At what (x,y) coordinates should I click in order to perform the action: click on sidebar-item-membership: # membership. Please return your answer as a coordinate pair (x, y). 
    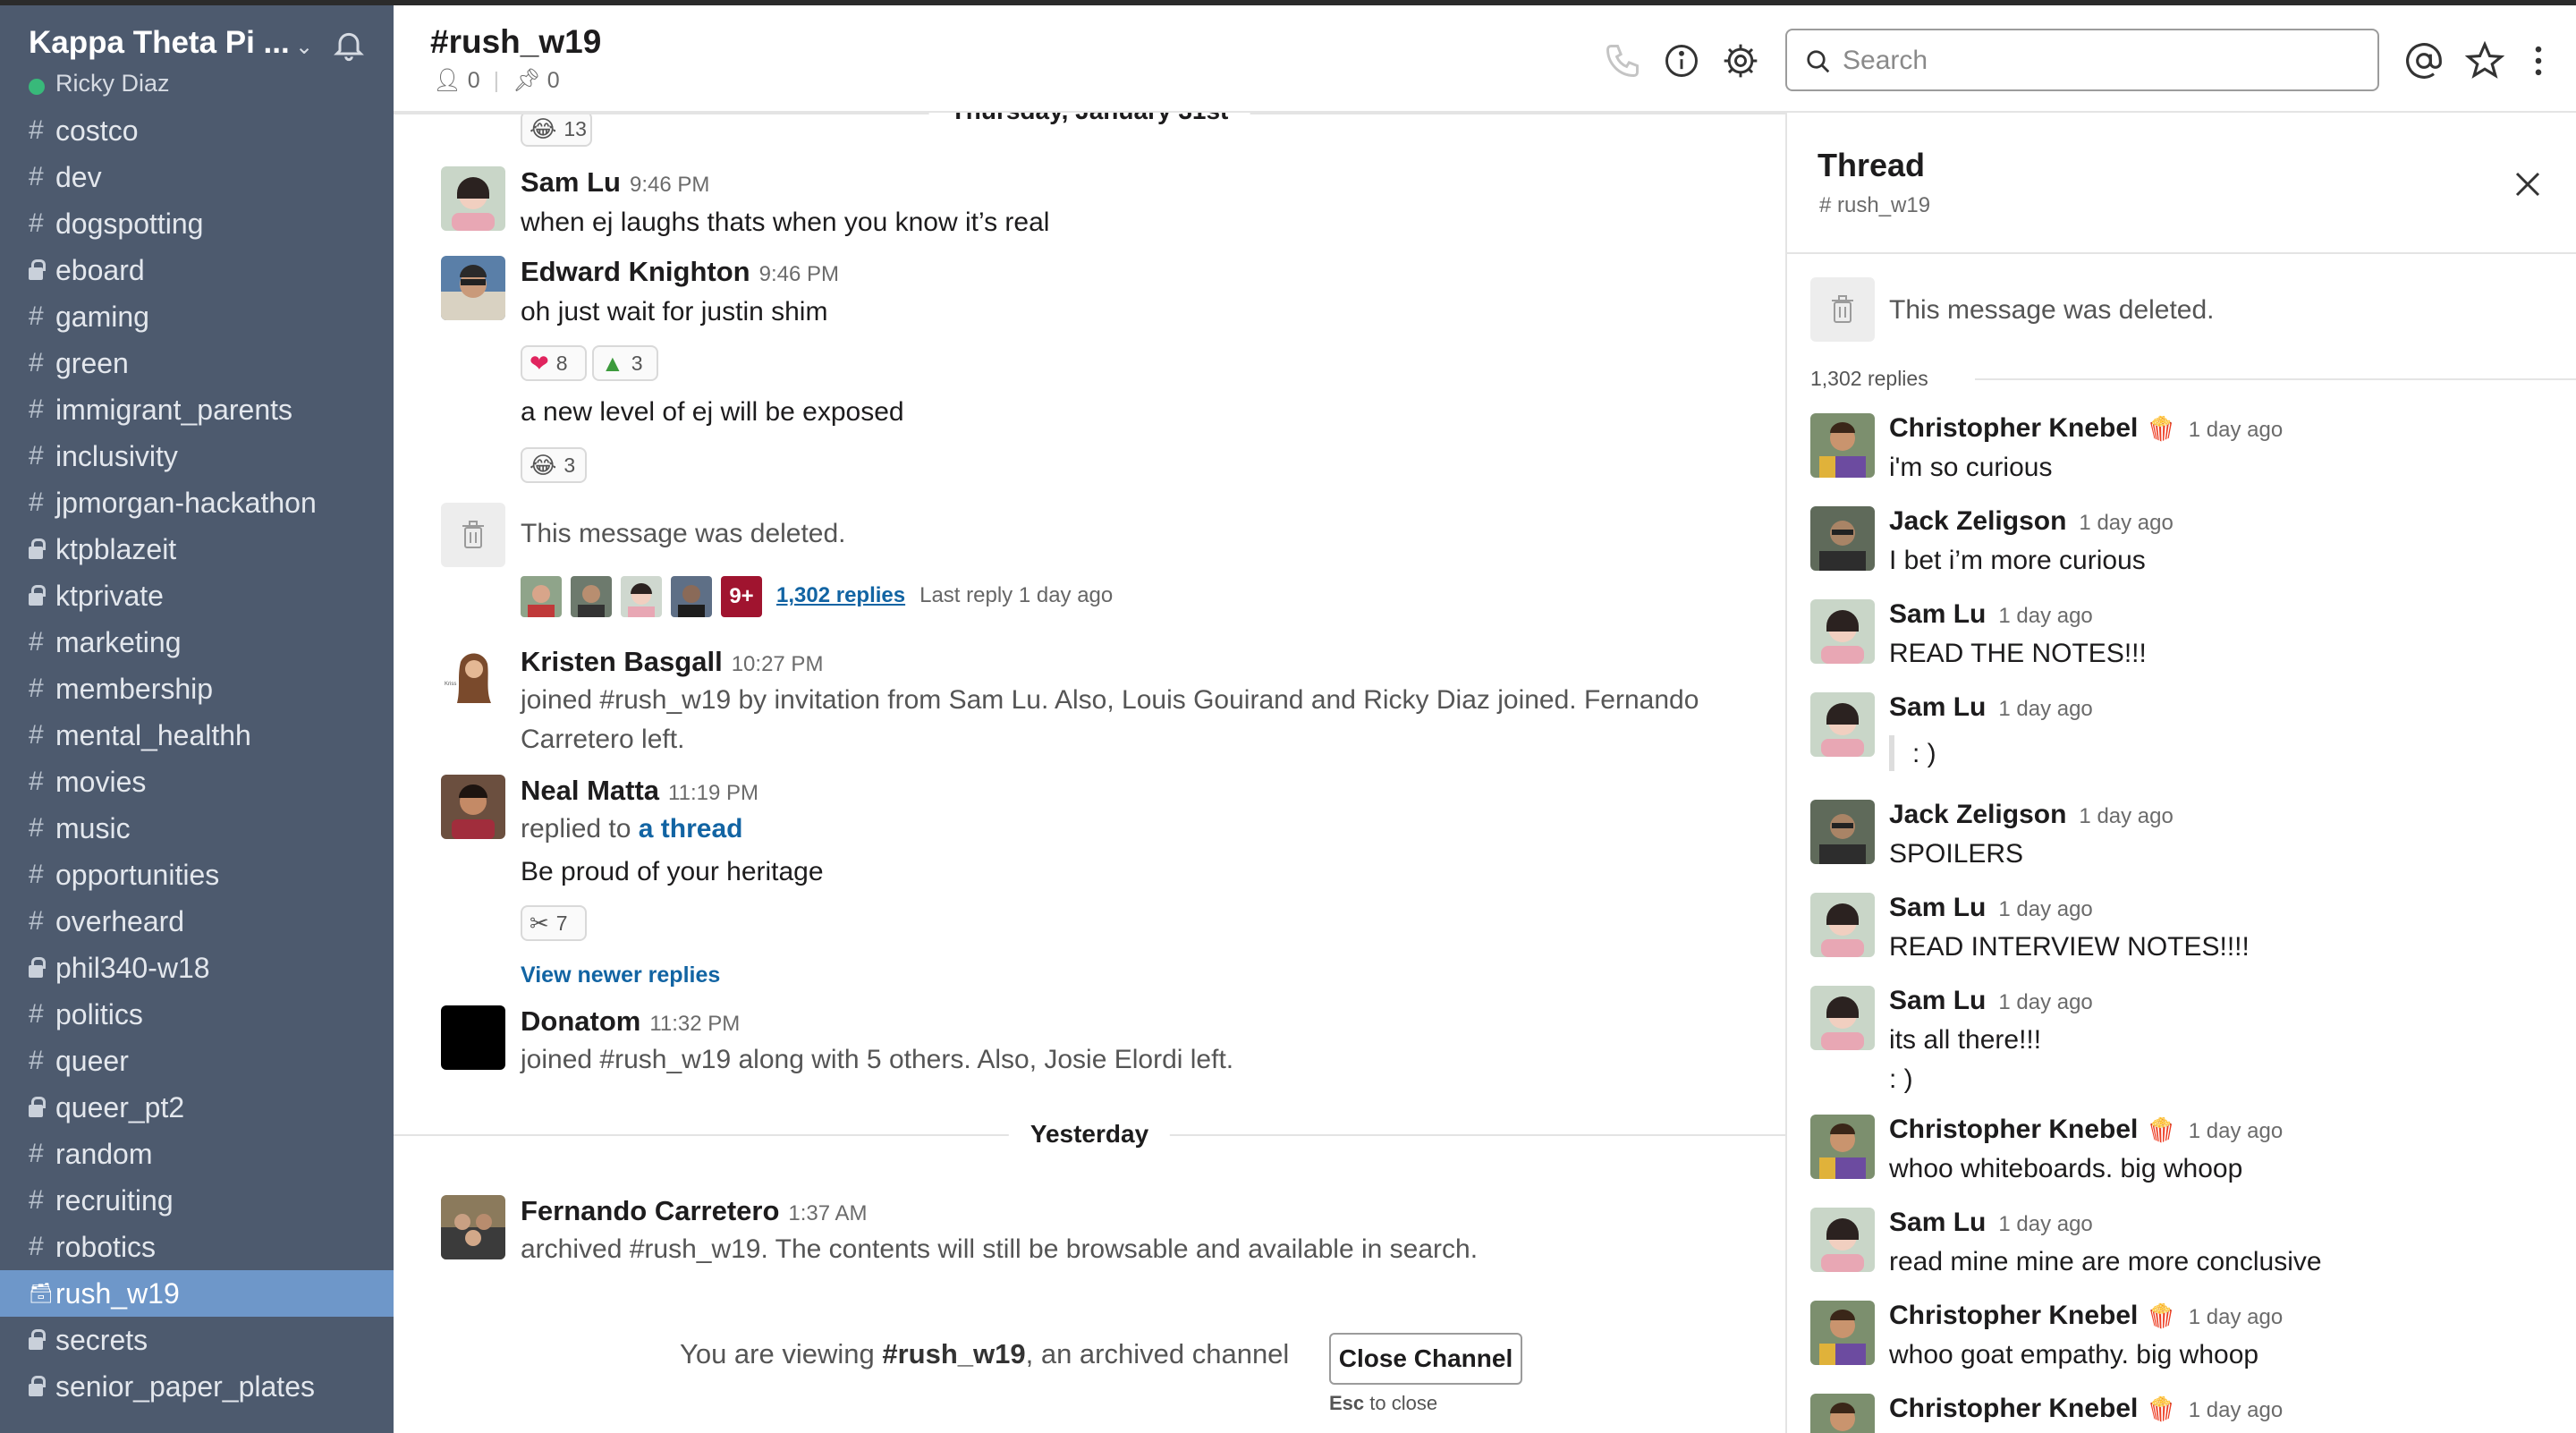
    Looking at the image, I should click on (197, 689).